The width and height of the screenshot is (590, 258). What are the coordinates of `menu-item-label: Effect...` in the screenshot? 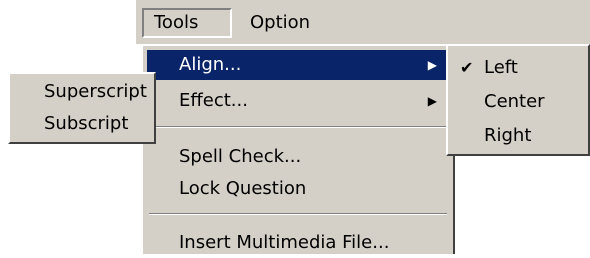 It's located at (213, 100).